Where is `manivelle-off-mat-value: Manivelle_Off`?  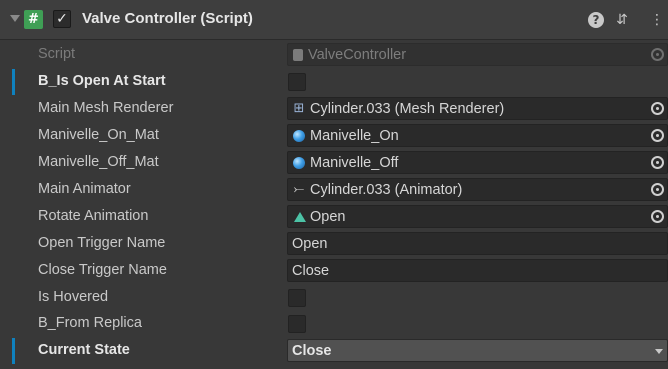 manivelle-off-mat-value: Manivelle_Off is located at coordinates (354, 163).